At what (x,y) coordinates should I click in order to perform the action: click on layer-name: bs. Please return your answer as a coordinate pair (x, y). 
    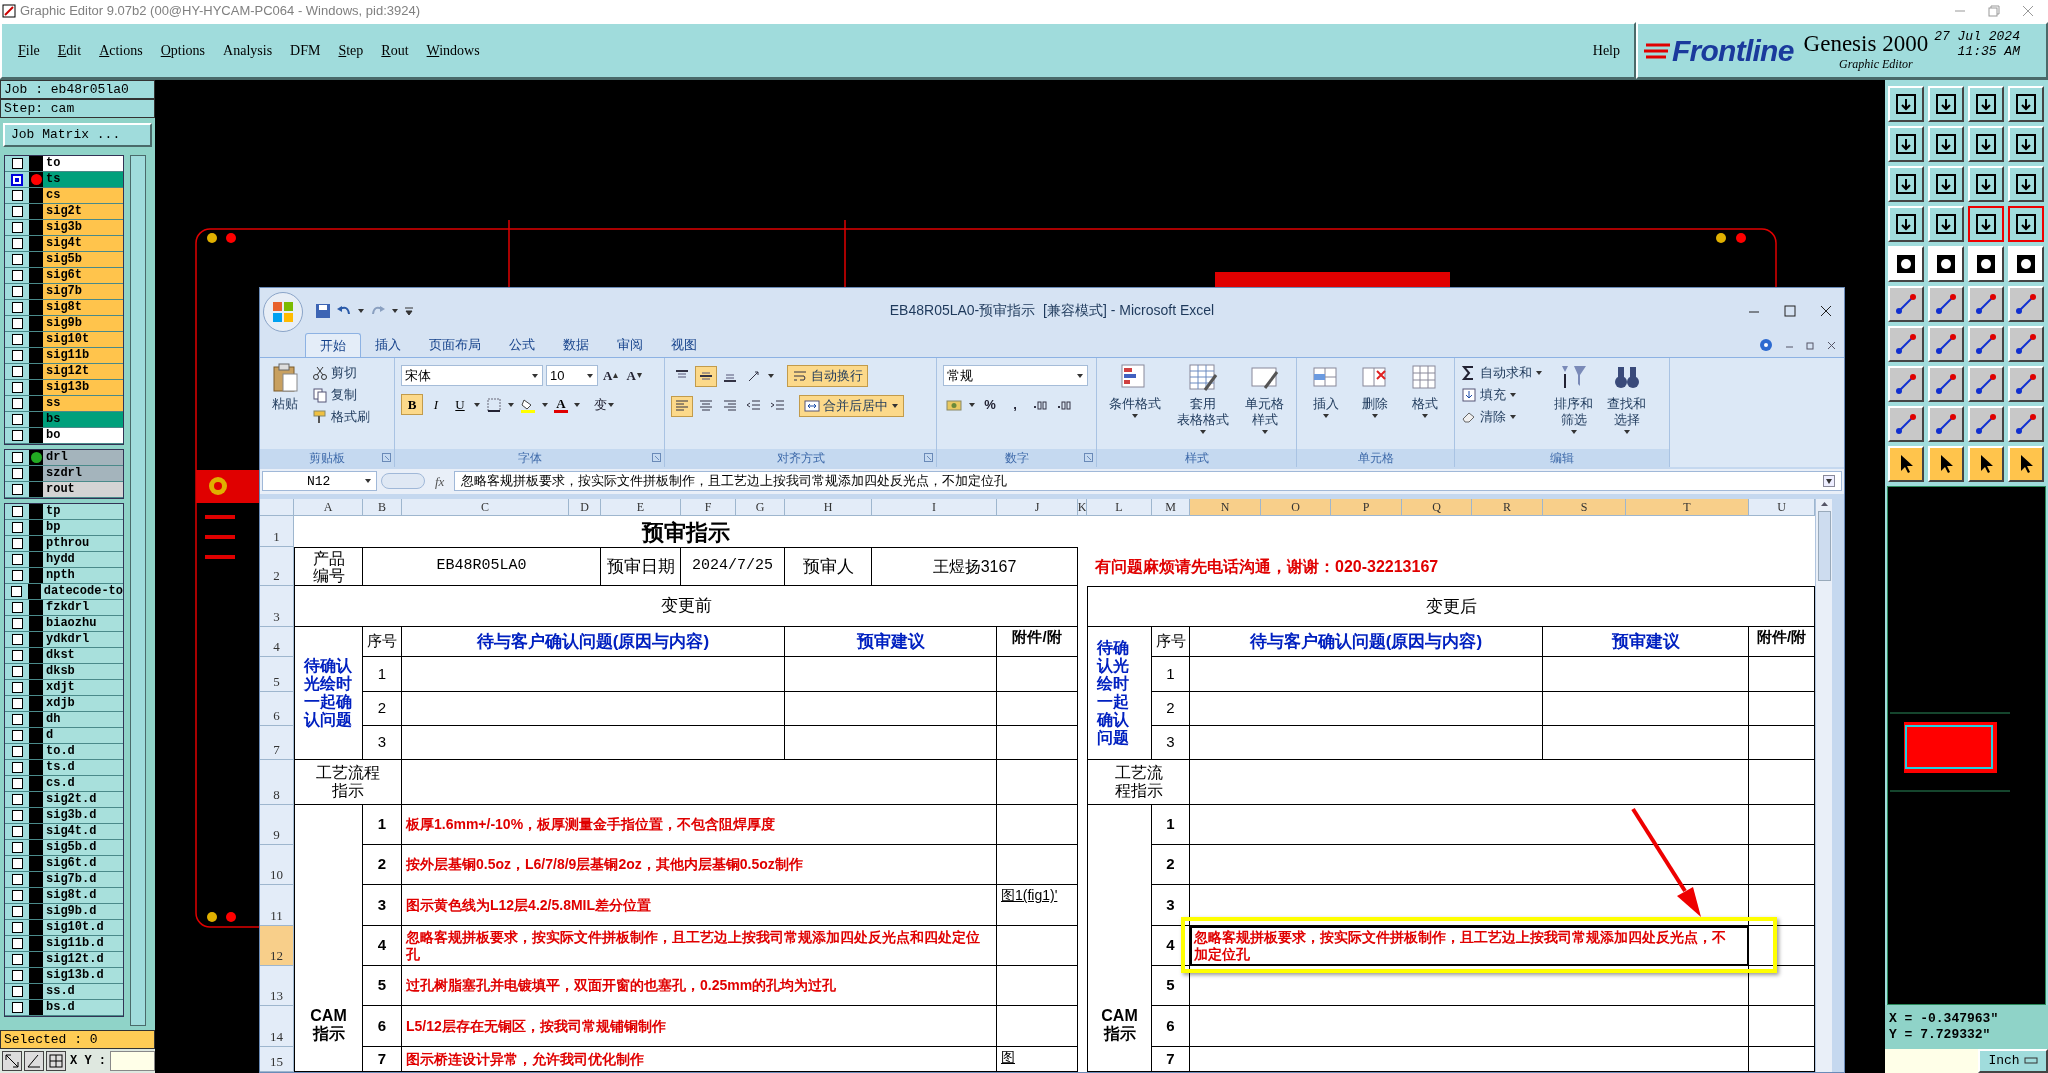
    Looking at the image, I should click on (83, 419).